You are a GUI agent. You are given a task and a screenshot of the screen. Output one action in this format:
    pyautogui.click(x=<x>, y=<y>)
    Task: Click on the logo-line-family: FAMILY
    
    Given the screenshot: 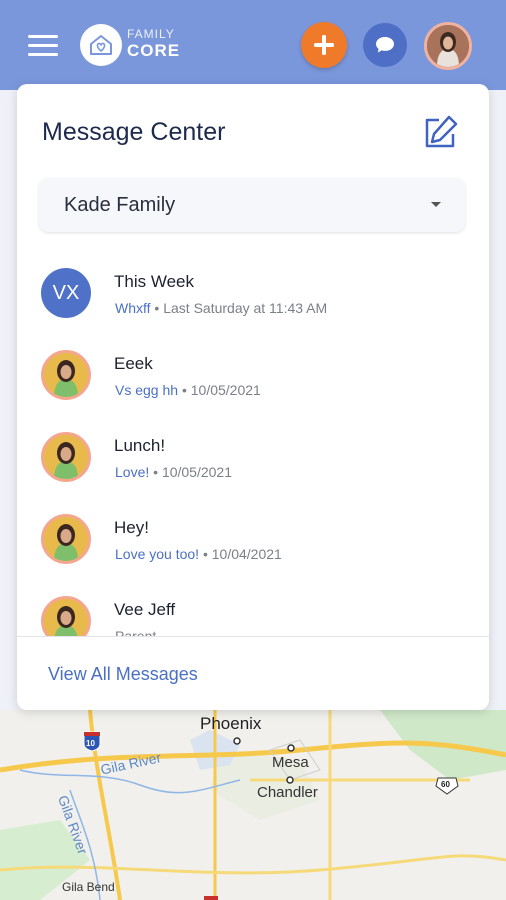 What is the action you would take?
    pyautogui.click(x=151, y=34)
    